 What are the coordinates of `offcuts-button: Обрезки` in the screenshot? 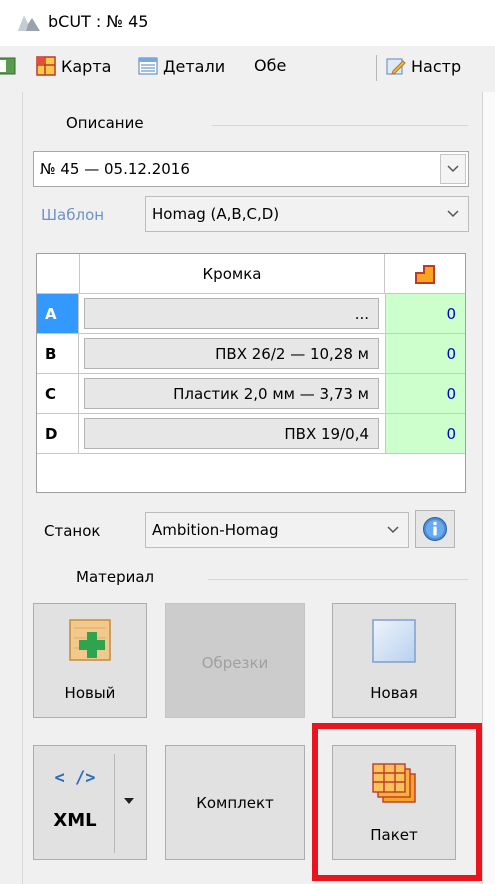 It's located at (235, 660).